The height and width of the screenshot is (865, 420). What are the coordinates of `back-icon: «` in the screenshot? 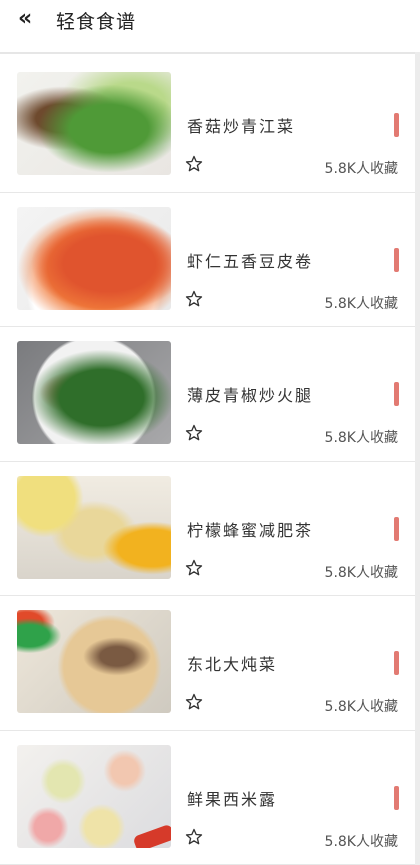 It's located at (31, 21).